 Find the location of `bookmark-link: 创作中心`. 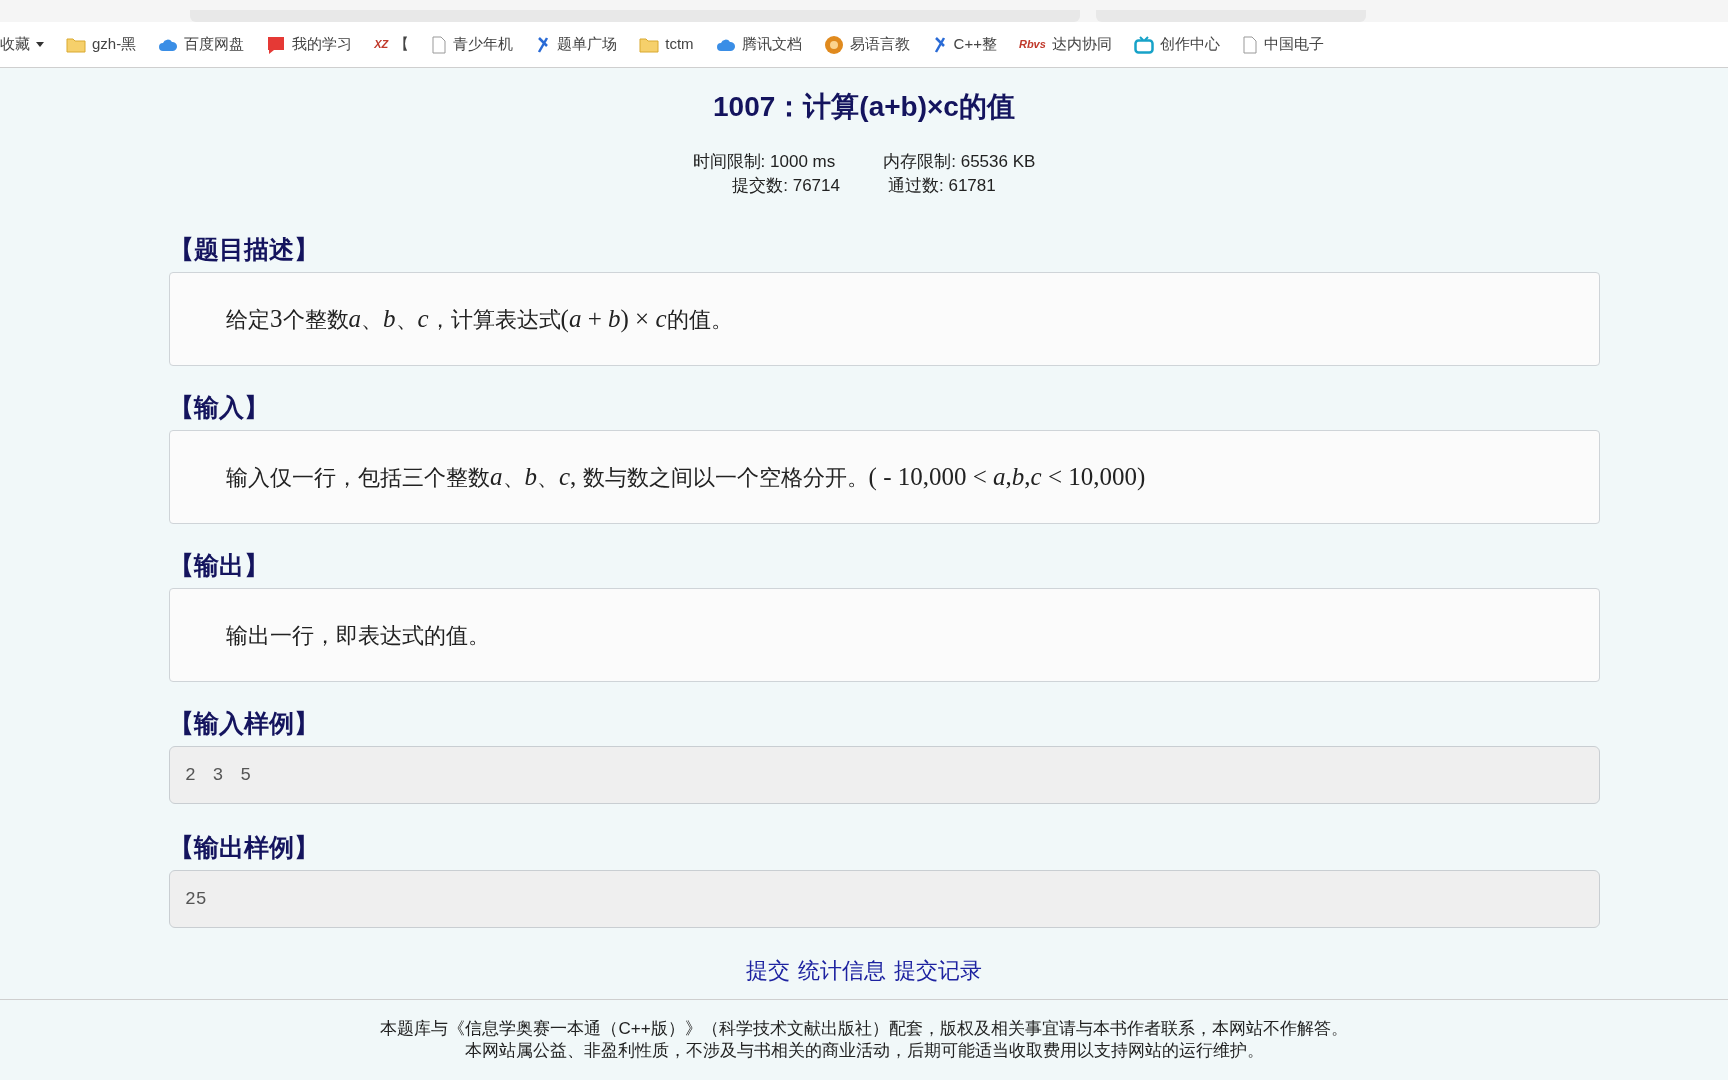

bookmark-link: 创作中心 is located at coordinates (1189, 44).